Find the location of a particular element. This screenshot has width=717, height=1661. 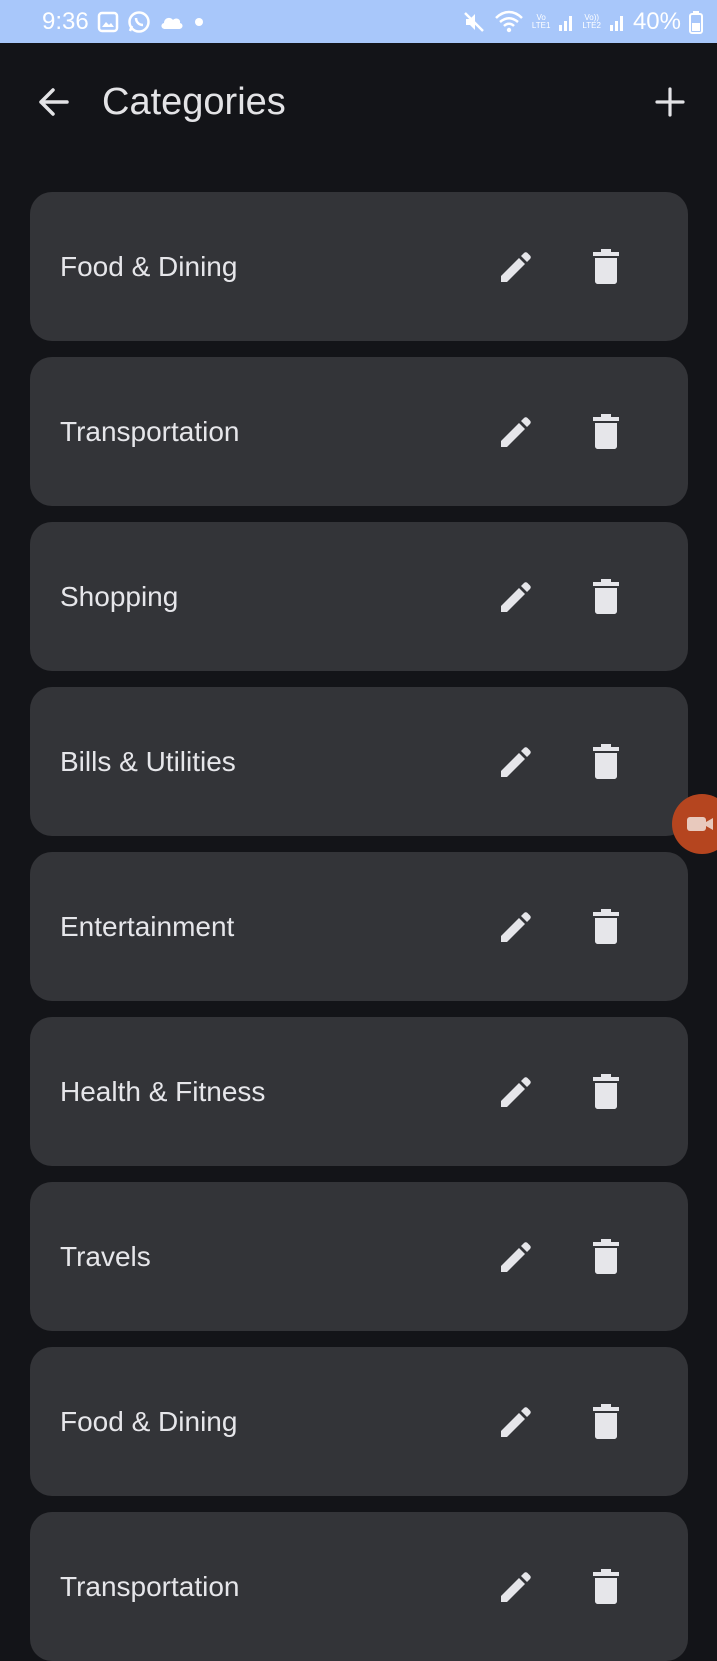

add-category-button is located at coordinates (670, 102).